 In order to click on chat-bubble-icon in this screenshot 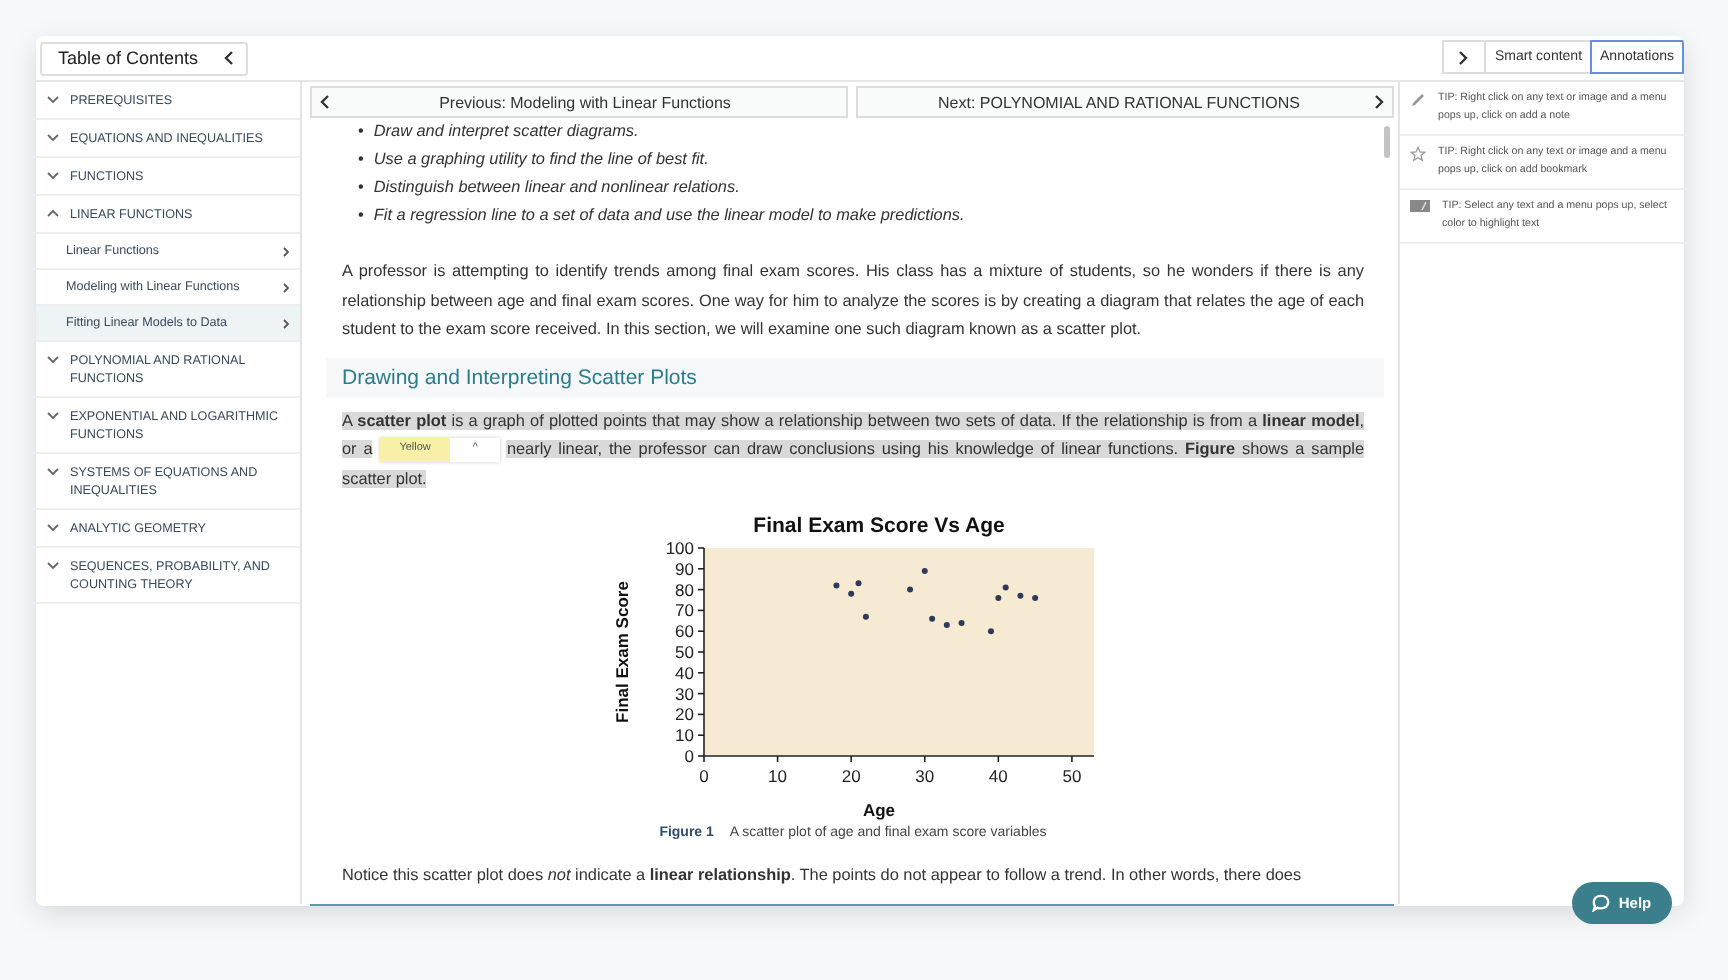, I will do `click(1601, 903)`.